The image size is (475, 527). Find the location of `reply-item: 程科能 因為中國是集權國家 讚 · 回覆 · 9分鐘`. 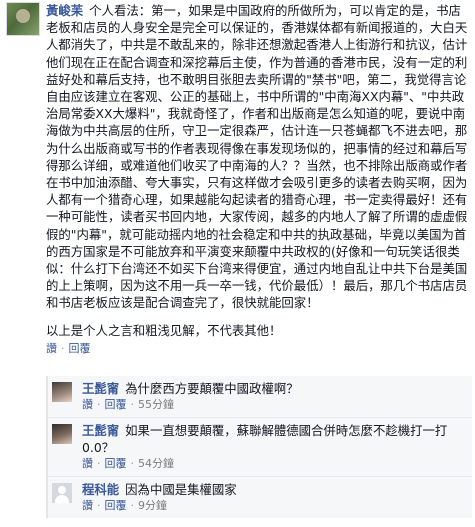

reply-item: 程科能 因為中國是集權國家 讚 · 回覆 · 9分鐘 is located at coordinates (260, 497).